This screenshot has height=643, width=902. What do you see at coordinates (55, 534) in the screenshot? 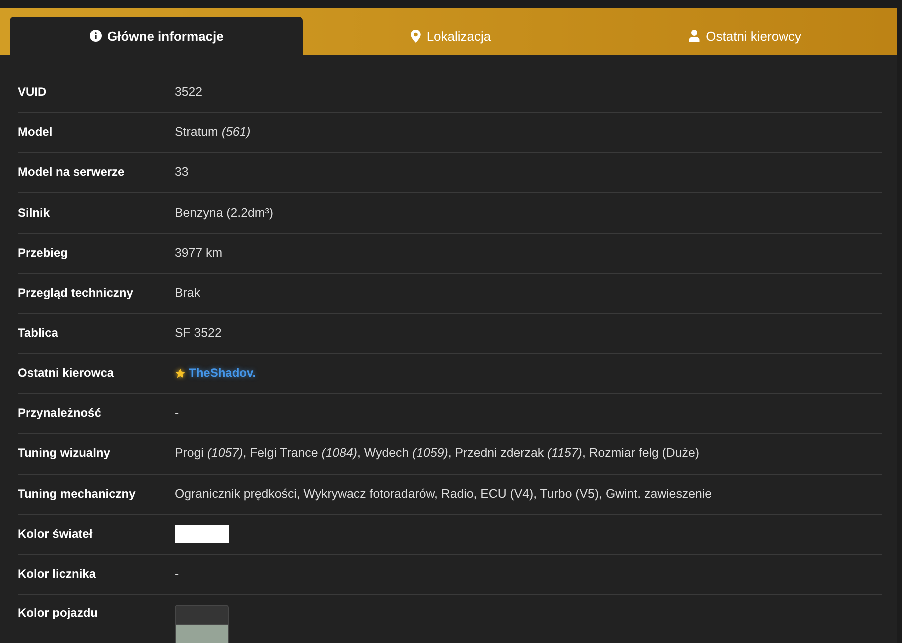
I see `field-label: Kolor świateł` at bounding box center [55, 534].